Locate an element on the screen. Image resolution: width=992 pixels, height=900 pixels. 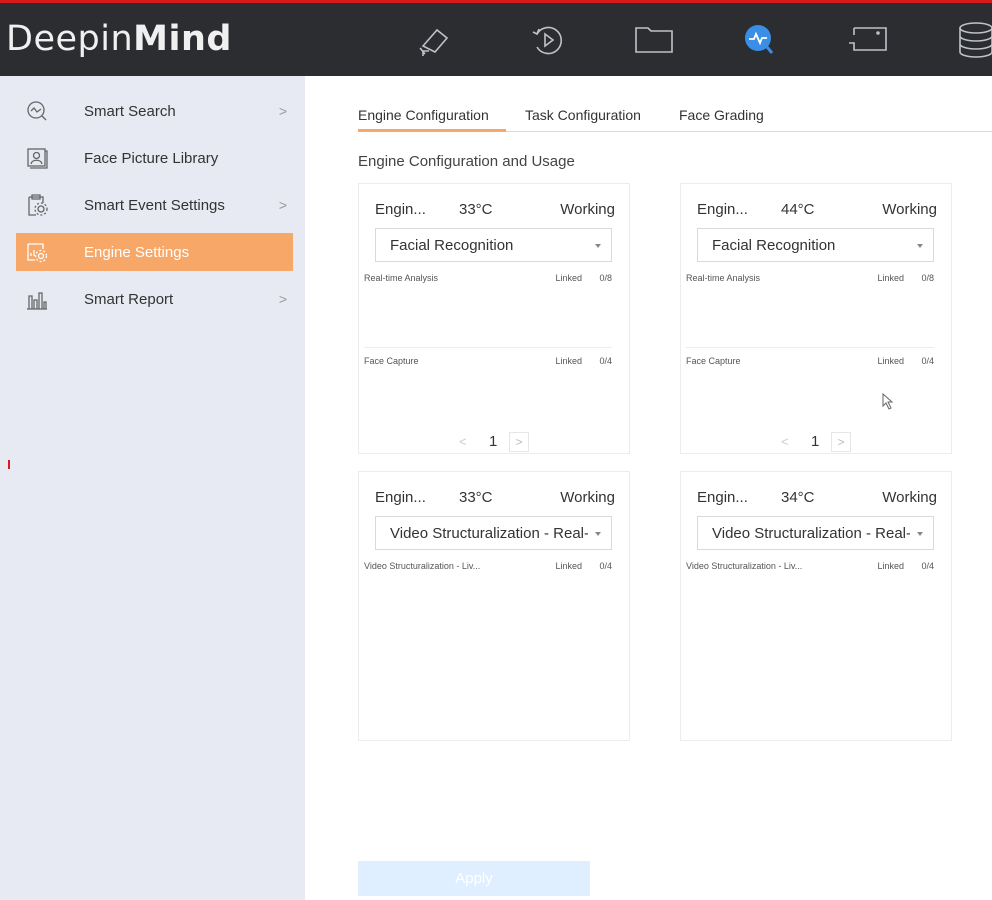
row-divider is located at coordinates (810, 347).